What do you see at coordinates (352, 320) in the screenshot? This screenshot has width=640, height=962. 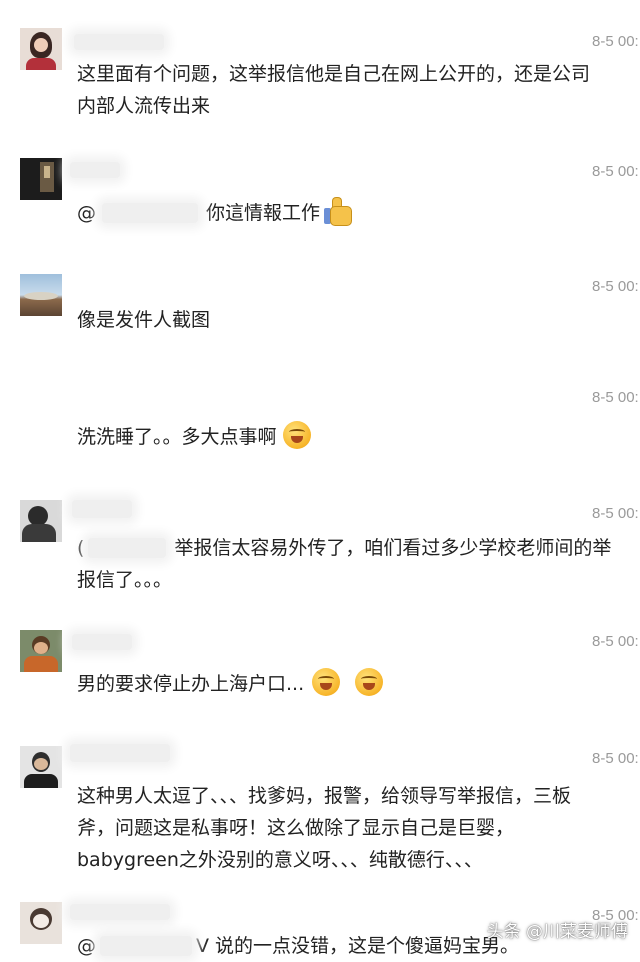 I see `comment-text: 像是发件人截图` at bounding box center [352, 320].